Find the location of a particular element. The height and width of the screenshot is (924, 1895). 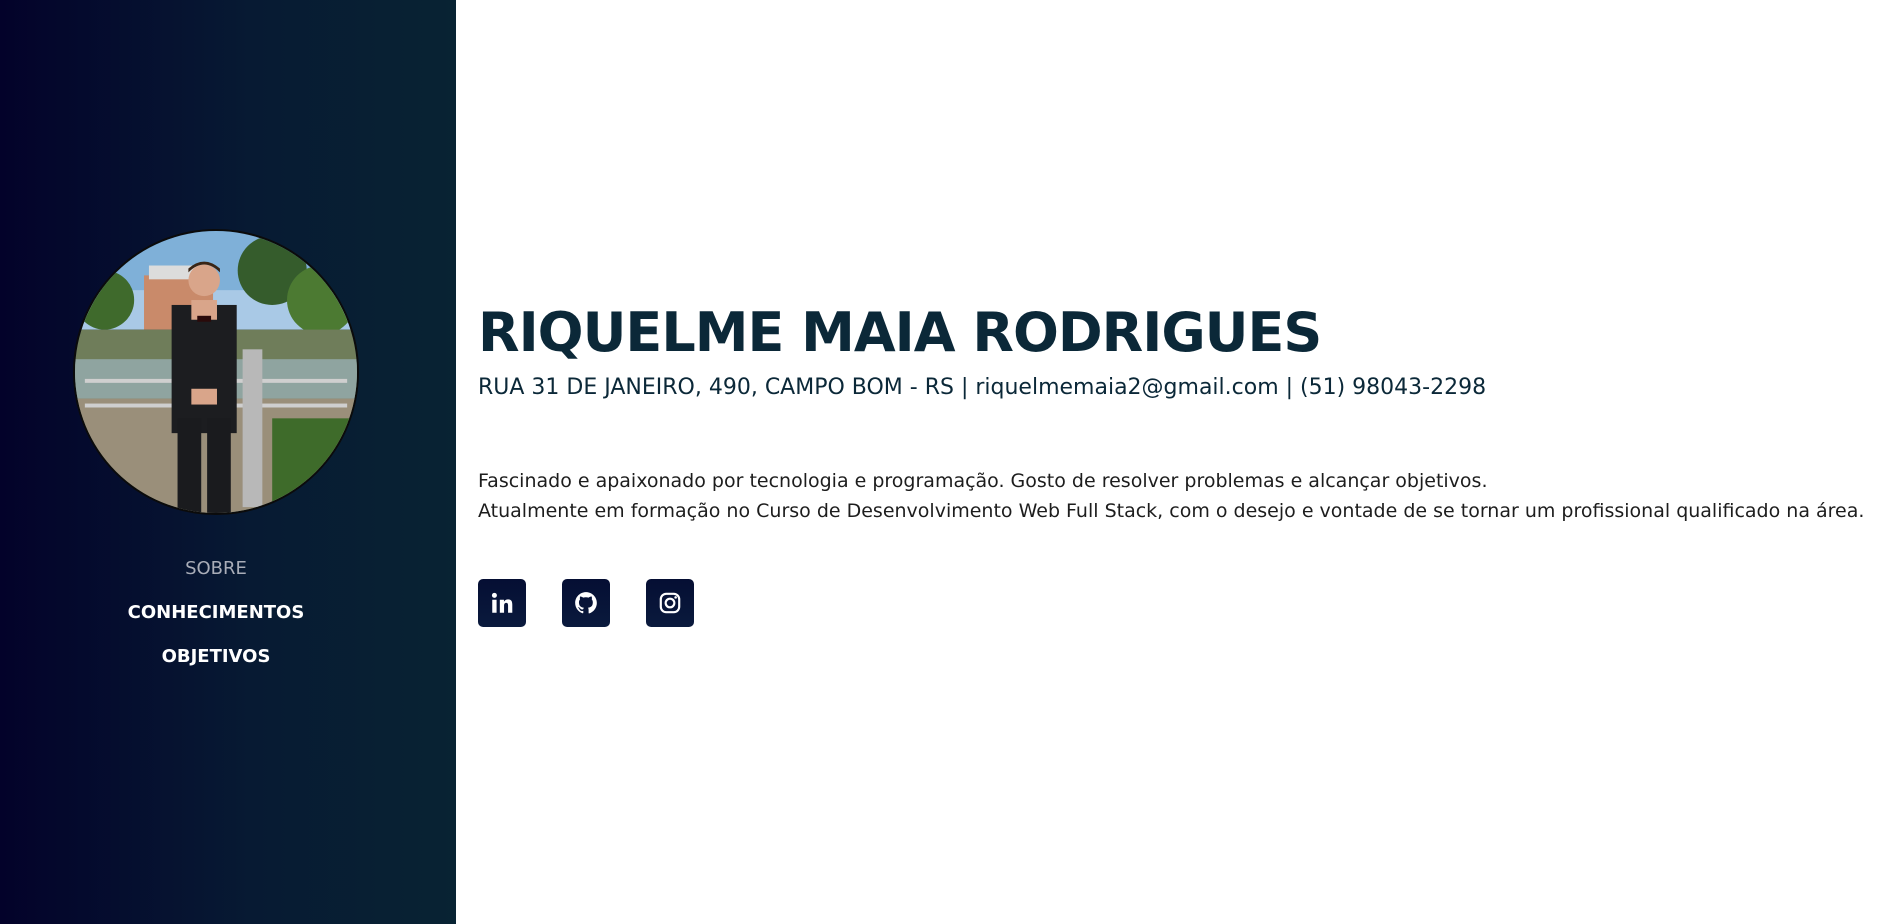

linkedin-button is located at coordinates (502, 603).